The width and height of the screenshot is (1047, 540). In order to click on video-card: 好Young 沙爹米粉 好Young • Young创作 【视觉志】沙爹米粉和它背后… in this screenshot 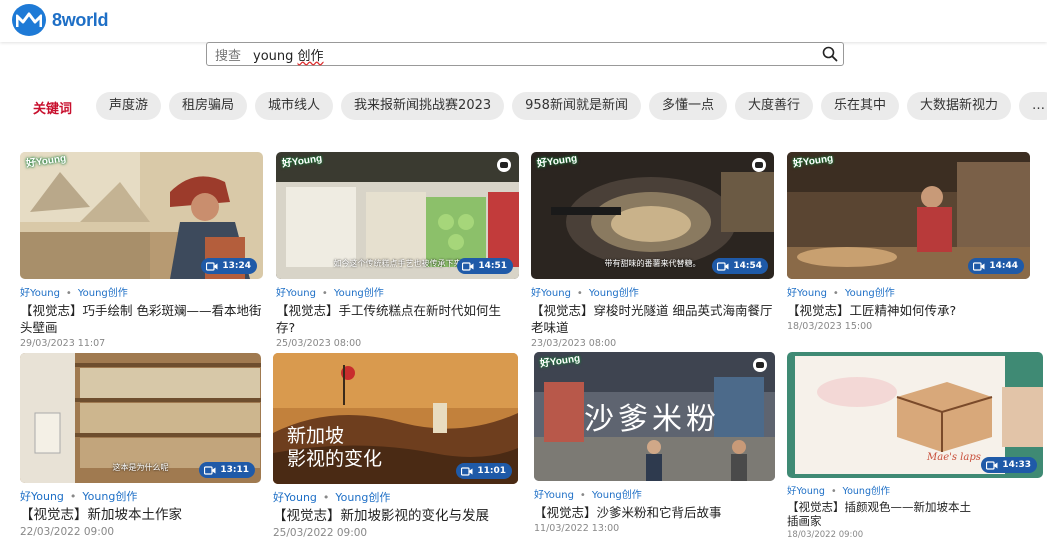, I will do `click(654, 443)`.